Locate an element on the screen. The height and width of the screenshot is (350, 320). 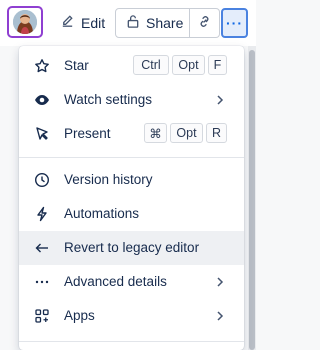
share-button: Share is located at coordinates (152, 23).